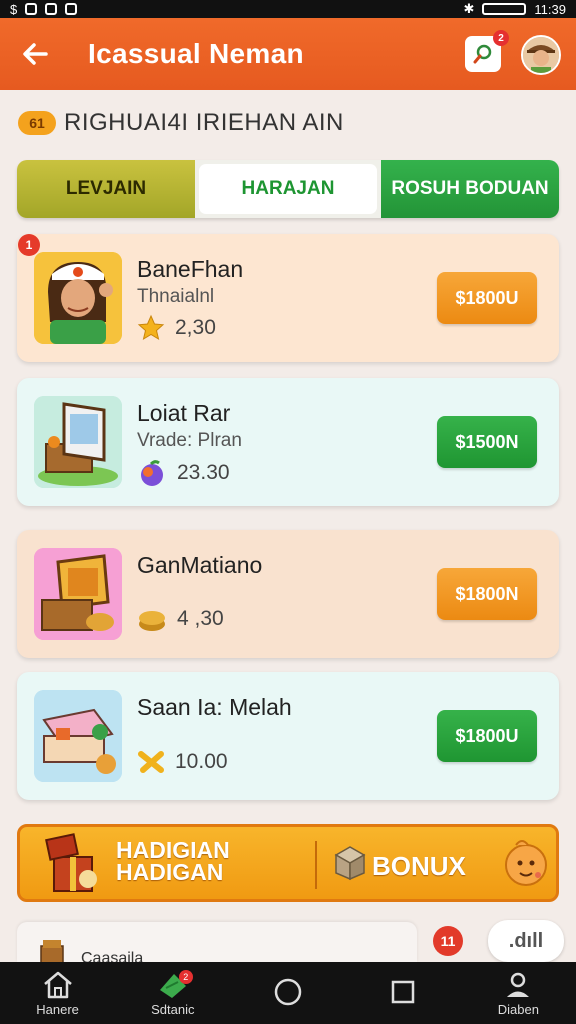 This screenshot has height=1024, width=576. I want to click on item-name: BaneFhan, so click(190, 269).